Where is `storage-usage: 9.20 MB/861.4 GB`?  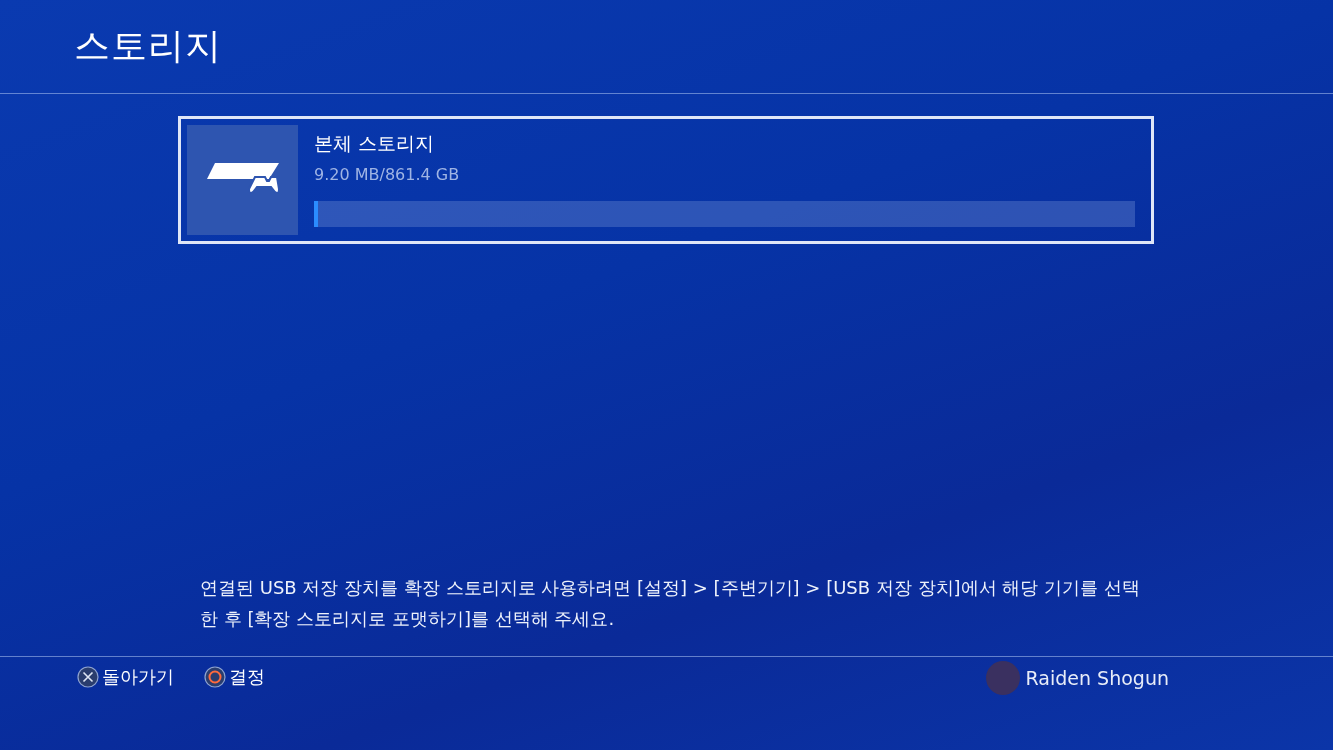 storage-usage: 9.20 MB/861.4 GB is located at coordinates (387, 174).